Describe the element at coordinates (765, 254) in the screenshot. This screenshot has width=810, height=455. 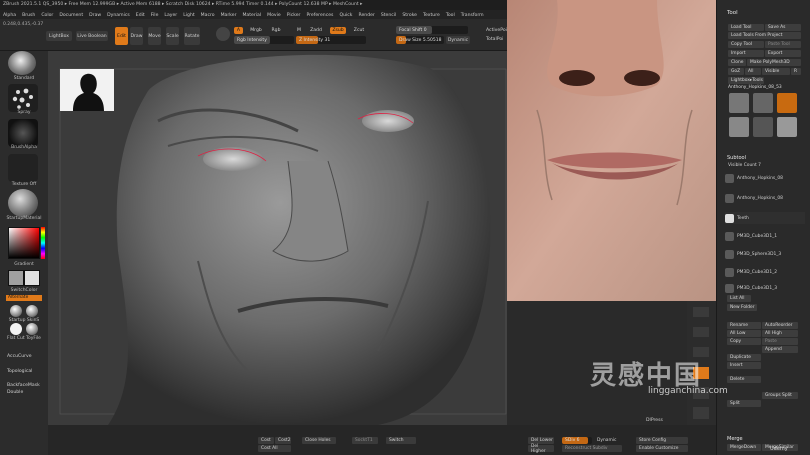
I see `list-item: PM3D_Sphere3D1_3` at that location.